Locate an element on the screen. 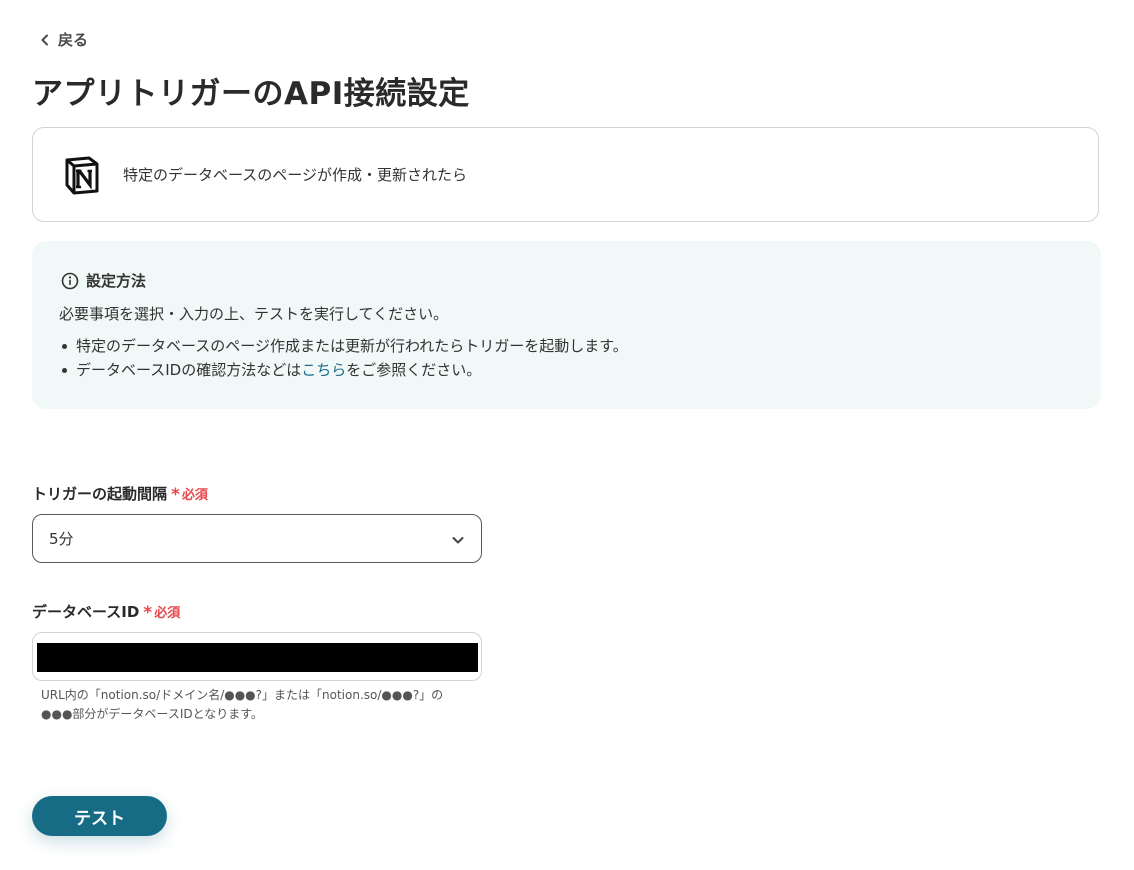  info-icon is located at coordinates (70, 280).